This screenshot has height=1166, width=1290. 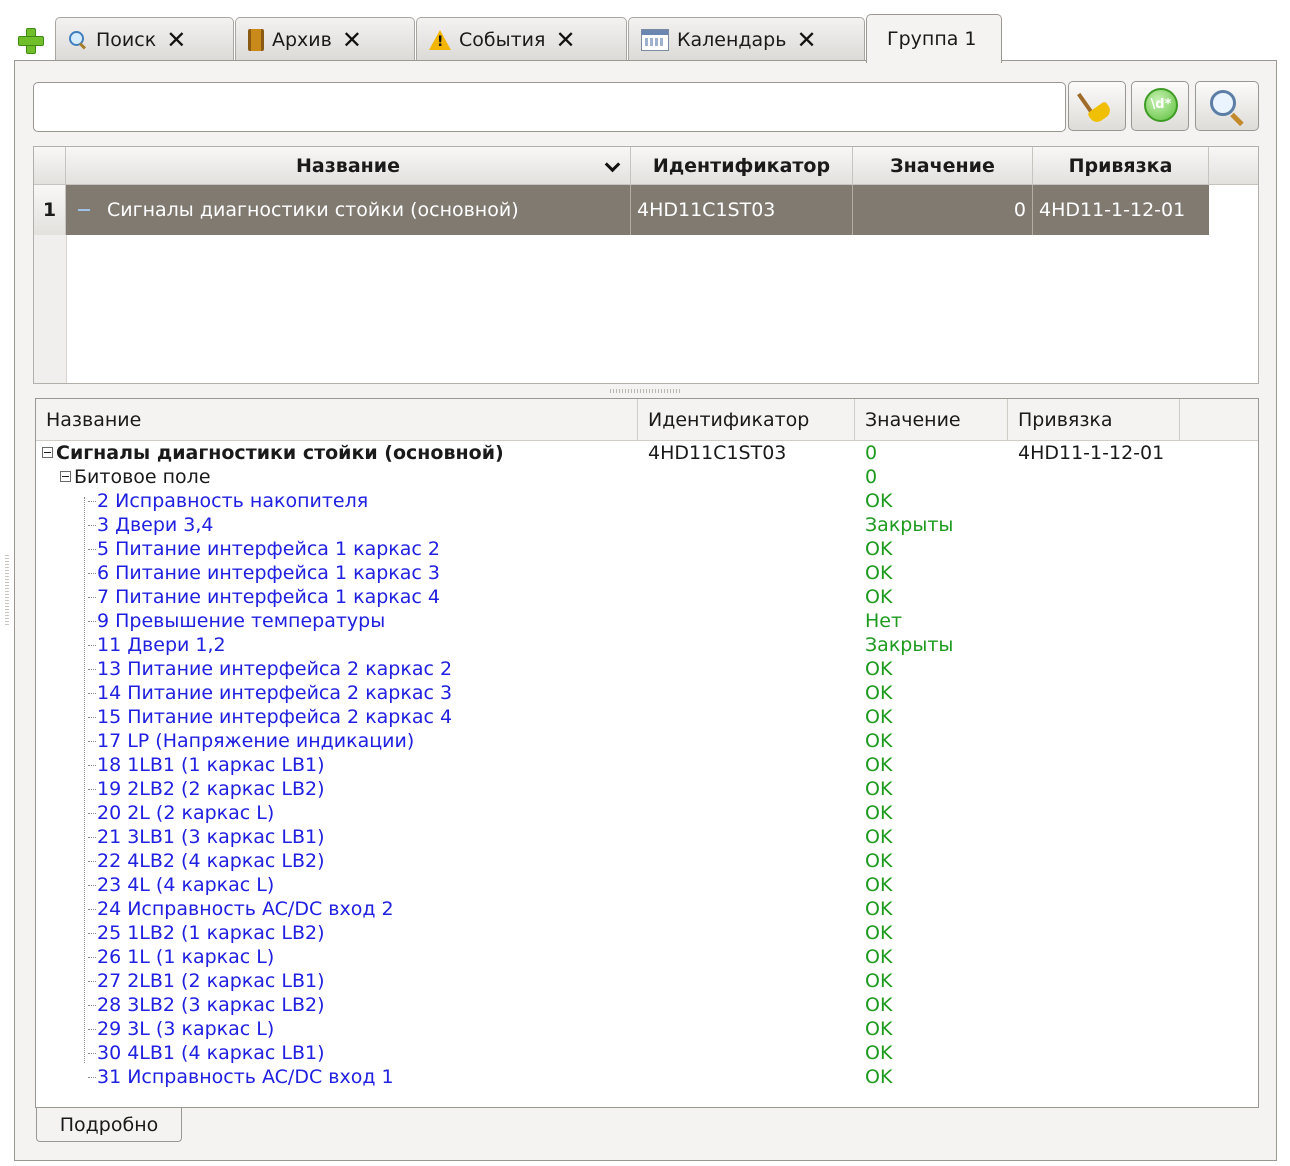 What do you see at coordinates (647, 621) in the screenshot?
I see `tree-item-row: 9 Превышение температуры Нет` at bounding box center [647, 621].